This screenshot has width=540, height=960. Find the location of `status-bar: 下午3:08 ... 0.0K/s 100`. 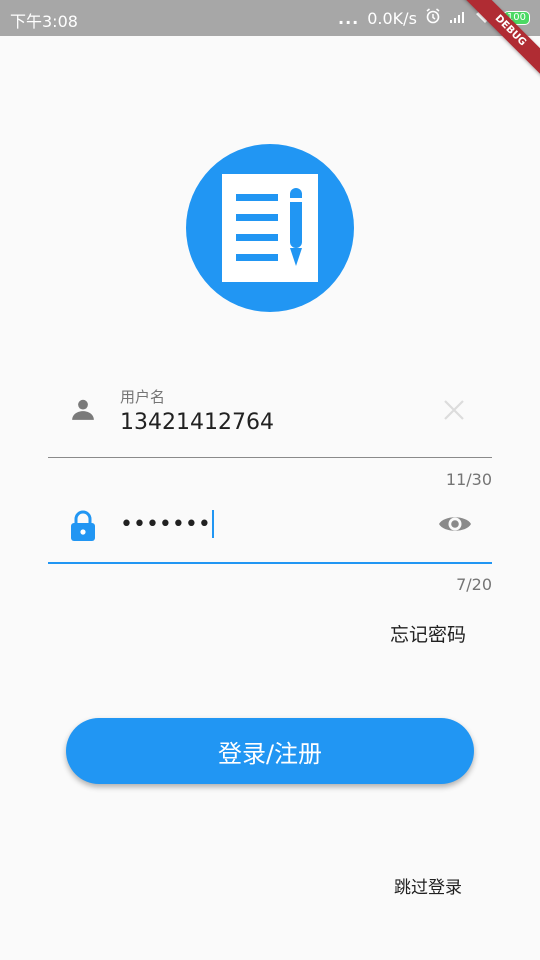

status-bar: 下午3:08 ... 0.0K/s 100 is located at coordinates (270, 18).